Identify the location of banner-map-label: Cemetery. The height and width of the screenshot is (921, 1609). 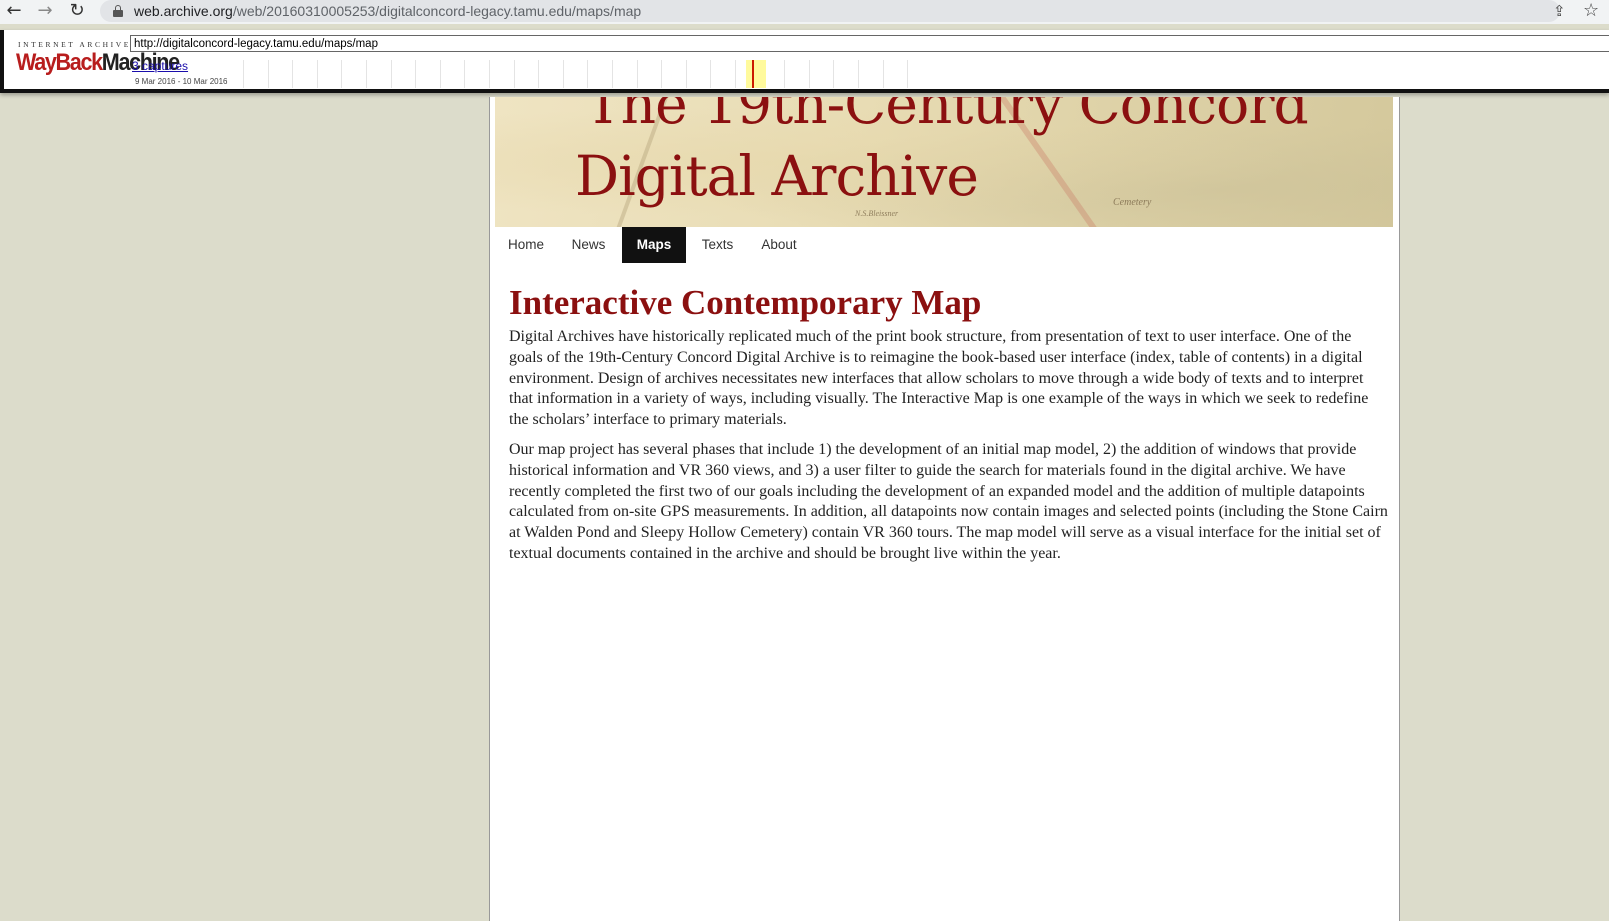
(1132, 202).